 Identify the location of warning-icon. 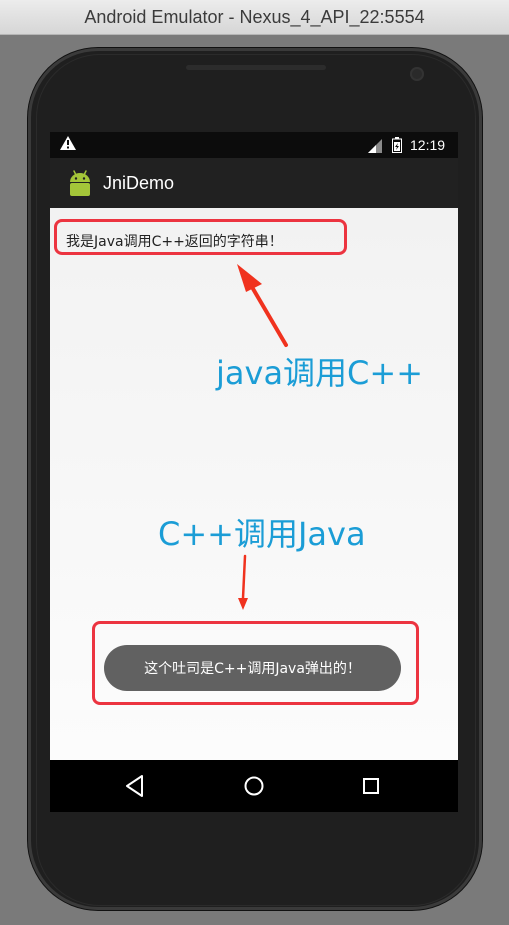
(68, 143).